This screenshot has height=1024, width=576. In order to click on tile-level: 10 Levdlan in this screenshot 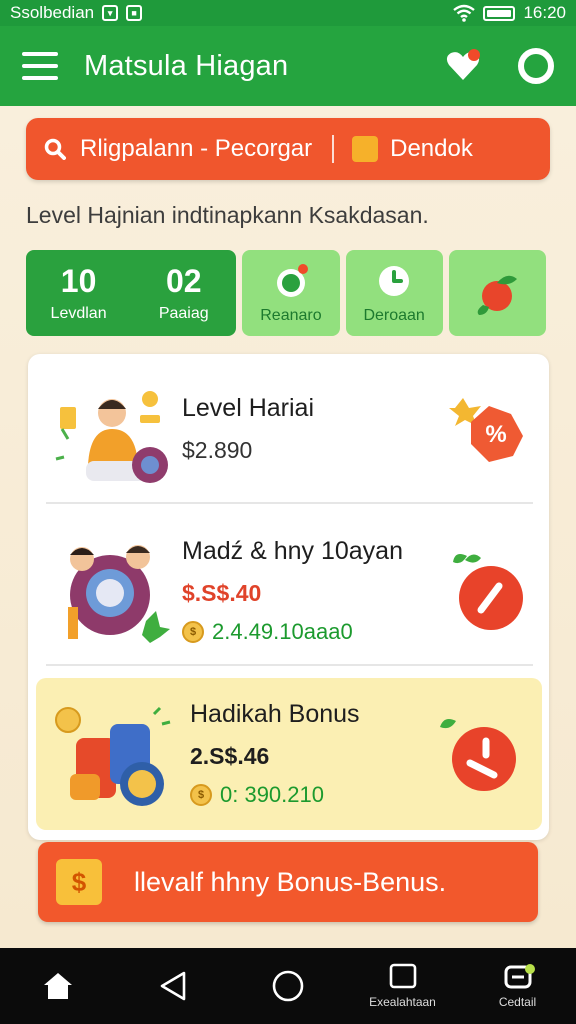, I will do `click(79, 293)`.